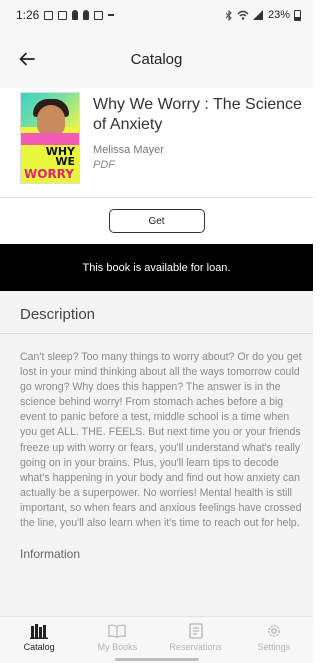 The width and height of the screenshot is (320, 663). I want to click on tab-my-books: My Books, so click(117, 640).